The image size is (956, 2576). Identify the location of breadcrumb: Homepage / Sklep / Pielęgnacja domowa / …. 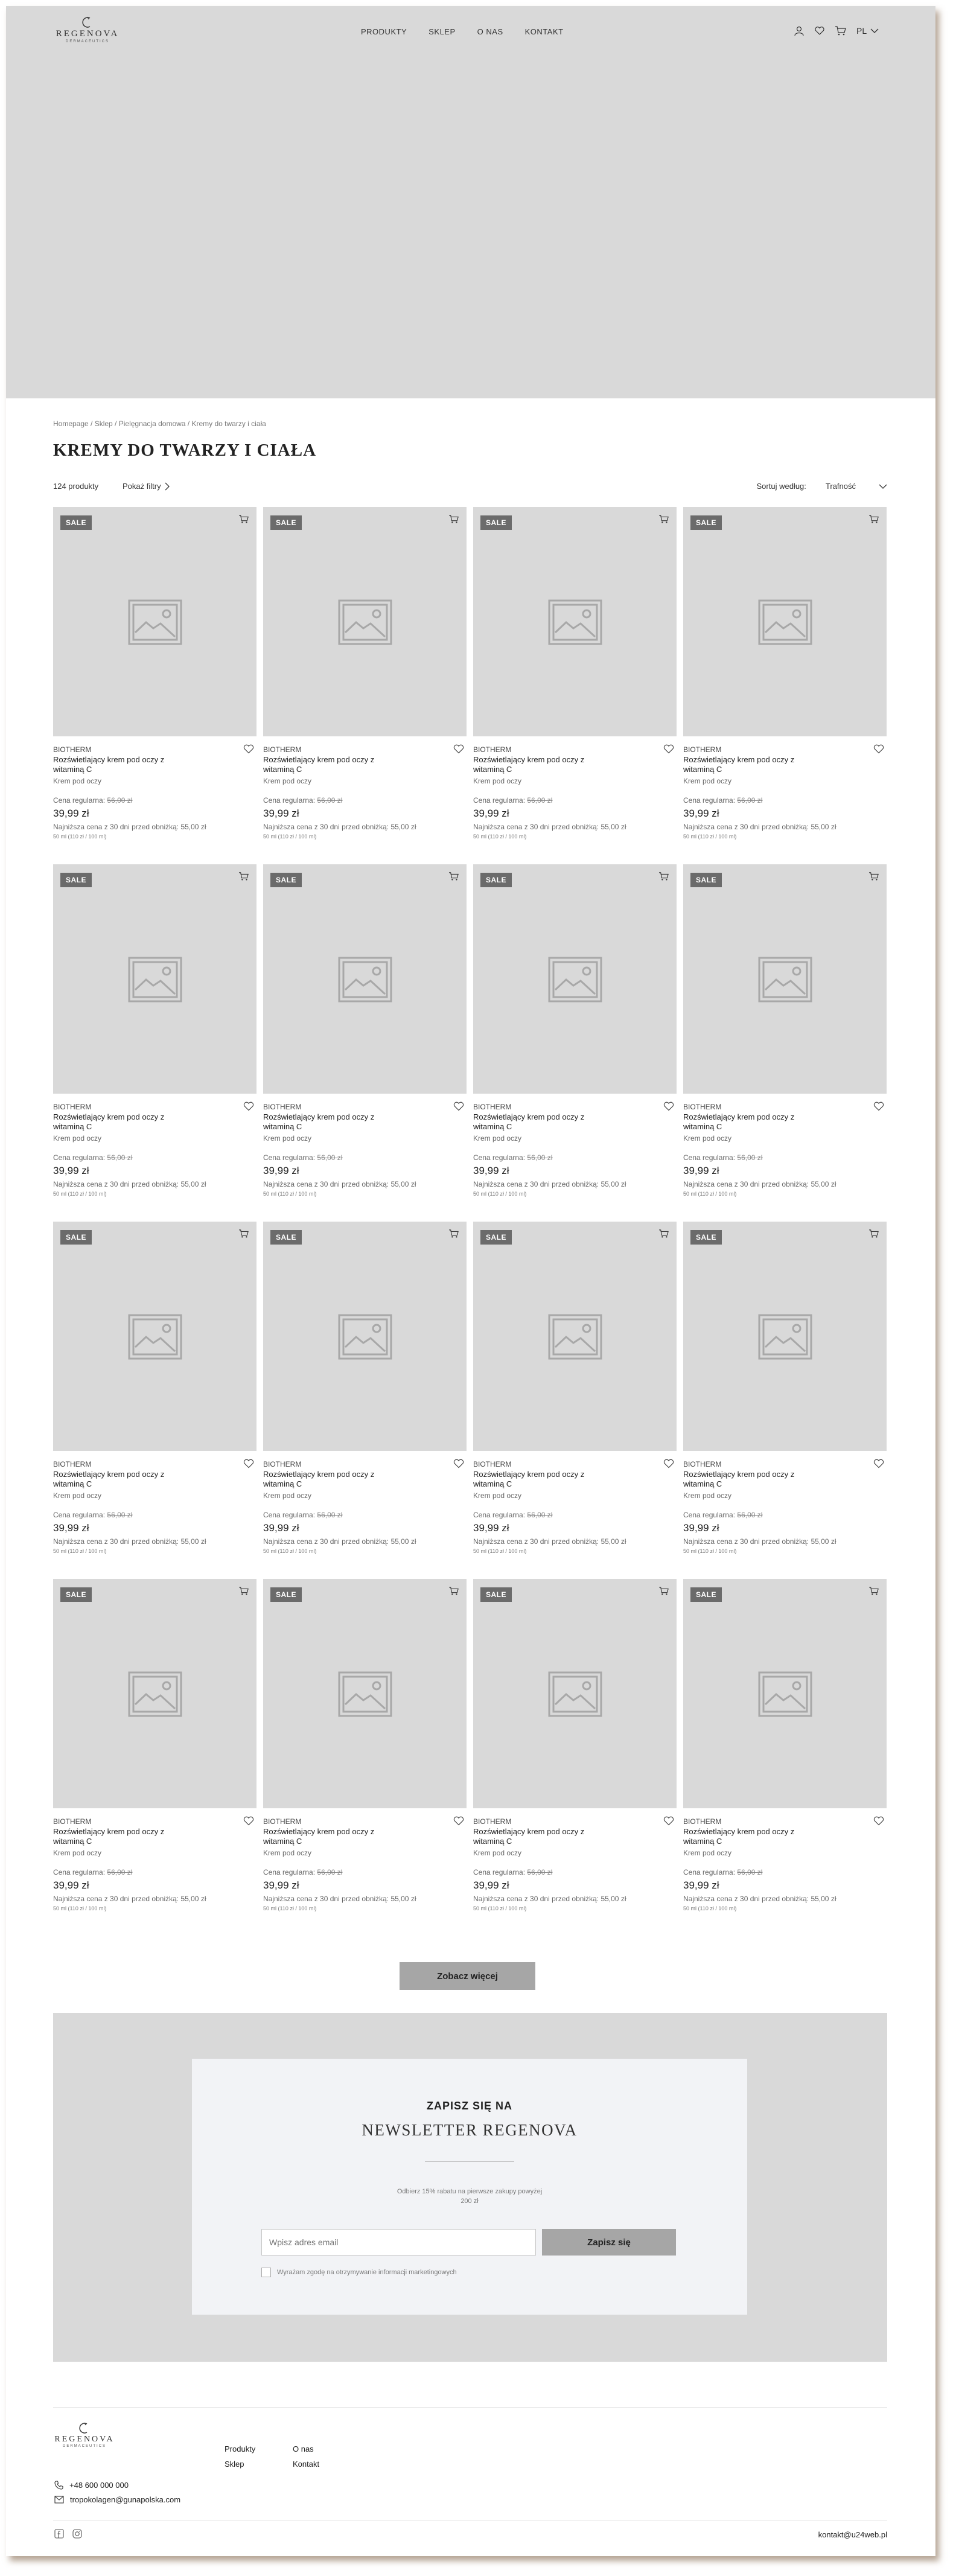
(159, 423).